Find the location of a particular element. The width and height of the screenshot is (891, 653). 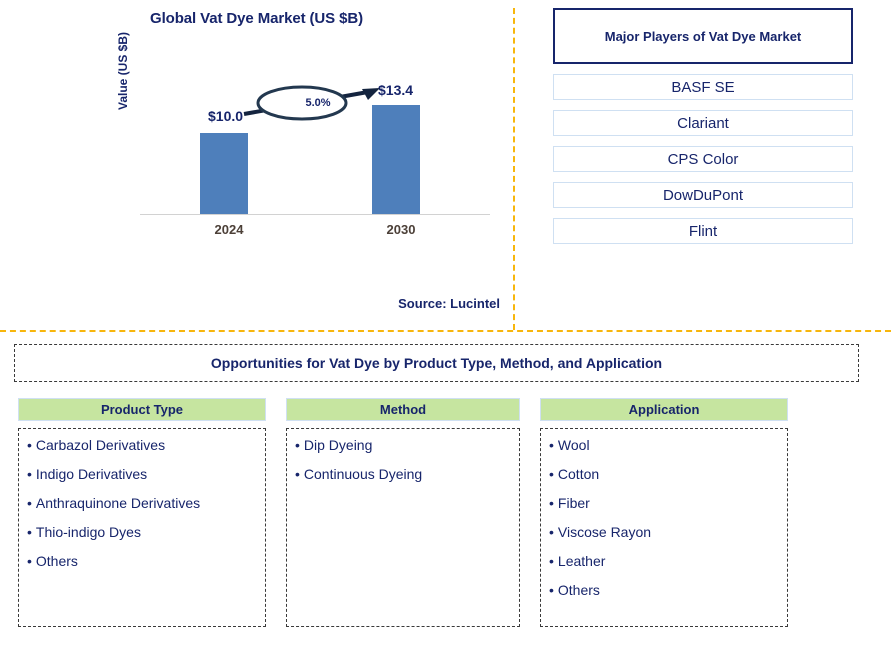

list-item-label: Thio-indigo Dyes is located at coordinates (88, 532).